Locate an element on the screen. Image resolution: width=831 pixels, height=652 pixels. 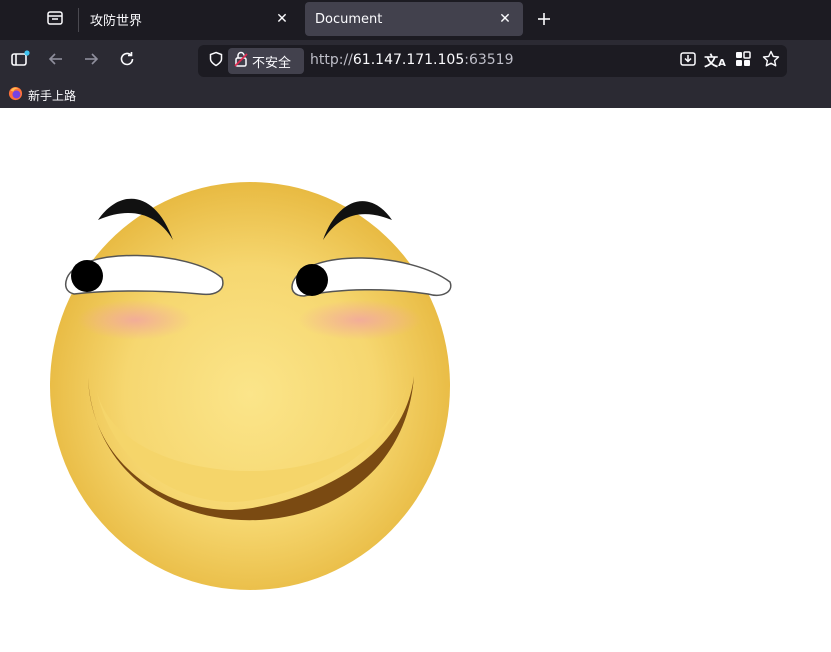
tab-strip: 攻防世界 ✕ Document ✕ is located at coordinates (415, 20).